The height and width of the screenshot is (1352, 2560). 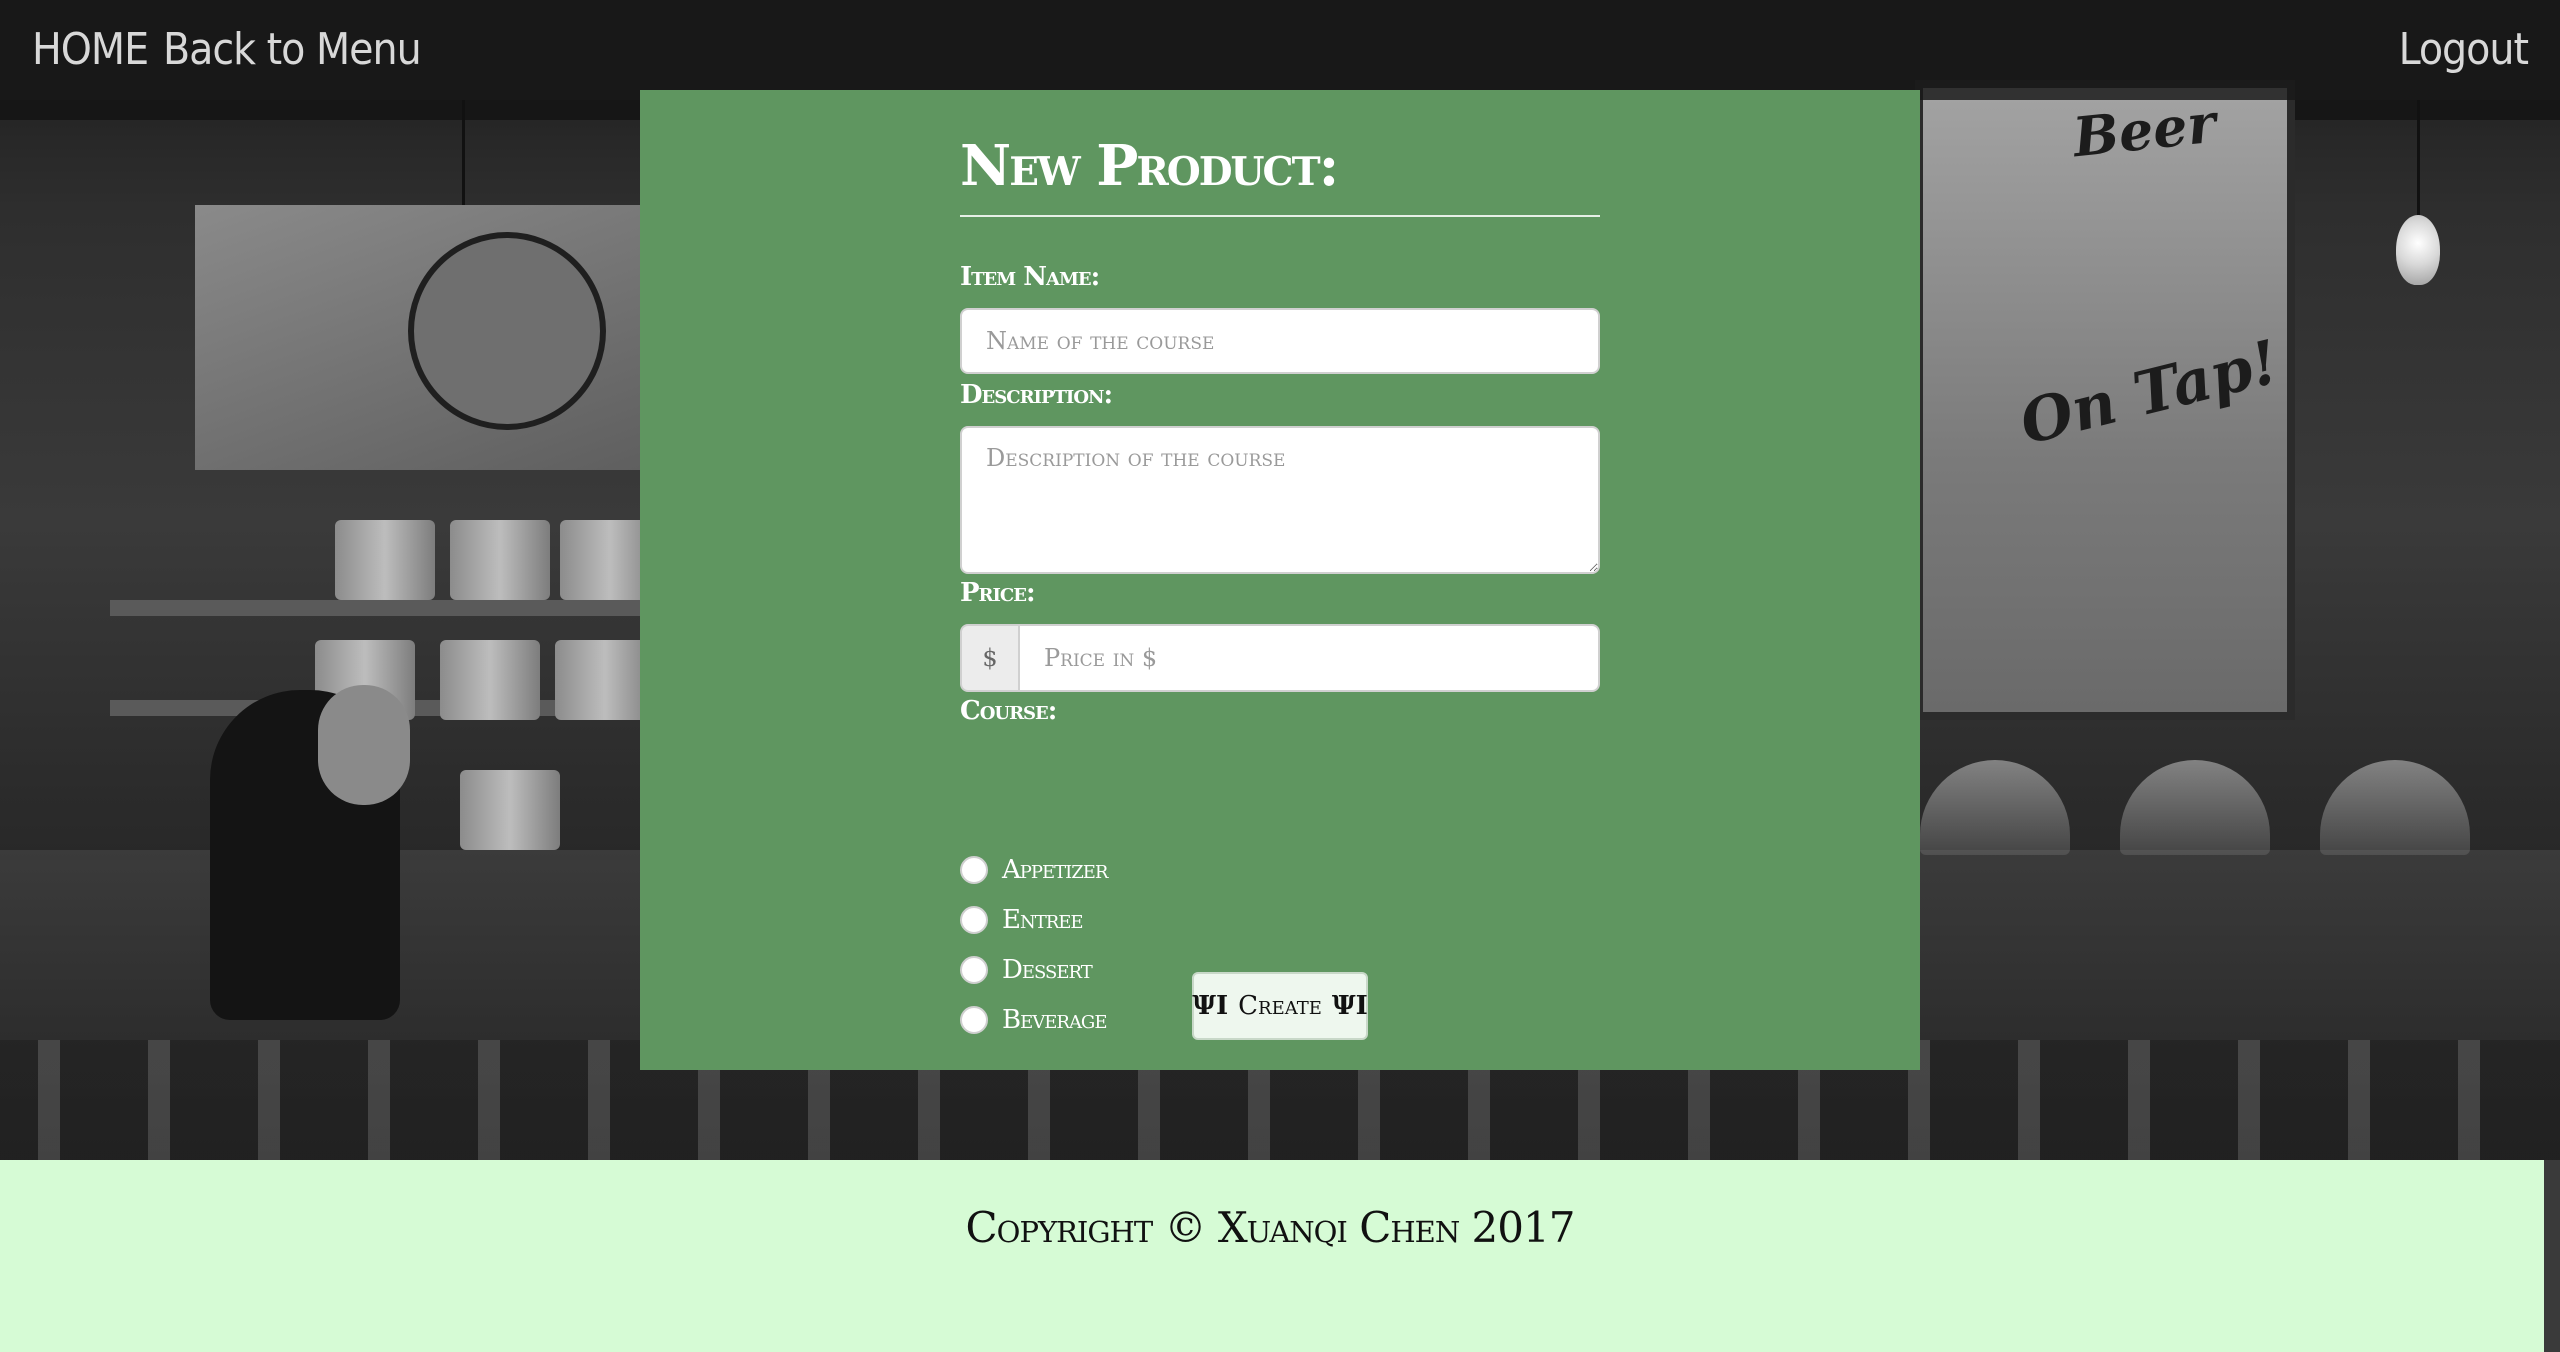 I want to click on beer-poster: Beer On Tap!, so click(x=2105, y=400).